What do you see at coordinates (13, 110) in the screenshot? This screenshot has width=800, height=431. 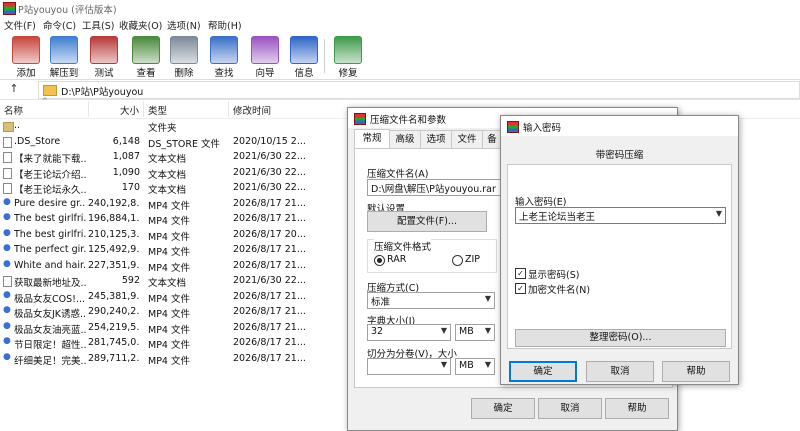 I see `column-name: 名称` at bounding box center [13, 110].